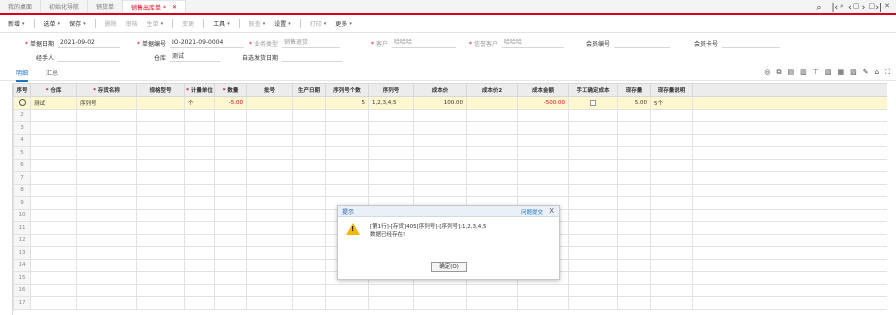 The image size is (896, 315). What do you see at coordinates (634, 103) in the screenshot?
I see `cell-stock: 5.00` at bounding box center [634, 103].